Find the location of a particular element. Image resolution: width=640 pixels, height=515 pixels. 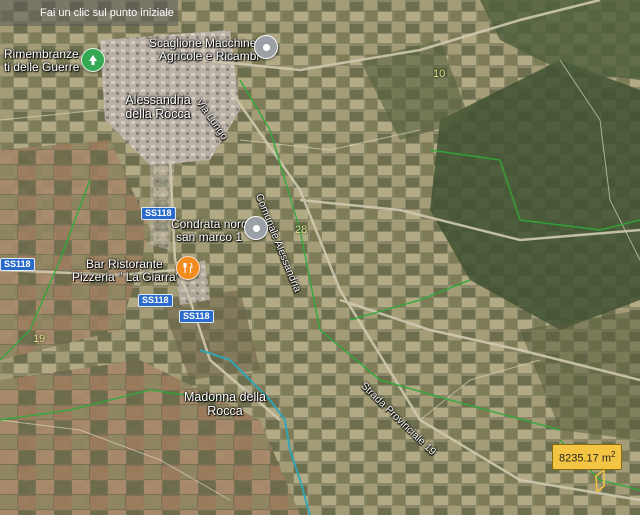

tree-icon is located at coordinates (93, 60).